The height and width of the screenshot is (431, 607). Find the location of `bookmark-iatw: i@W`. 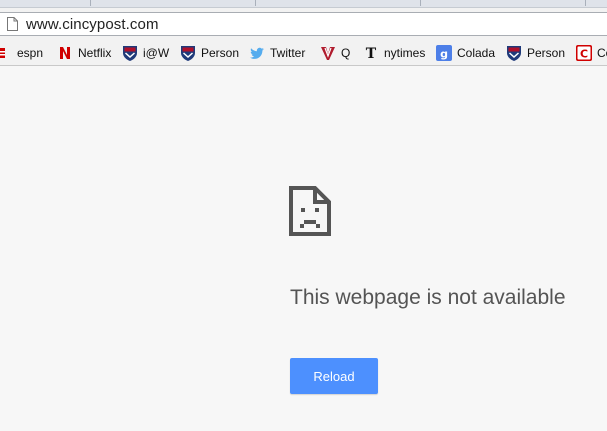

bookmark-iatw: i@W is located at coordinates (145, 53).